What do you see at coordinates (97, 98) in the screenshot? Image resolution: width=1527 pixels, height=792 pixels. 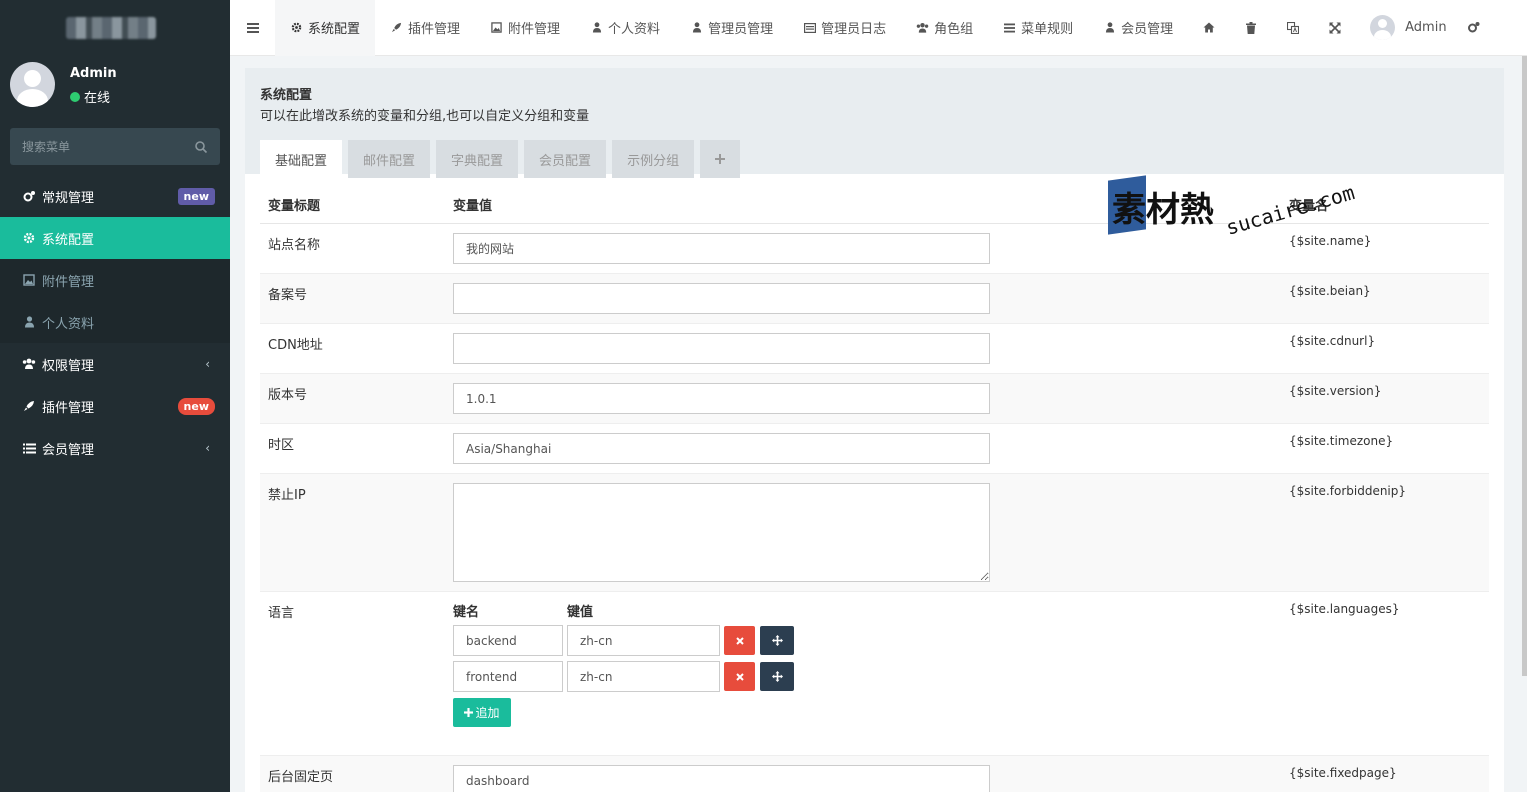 I see `user-status-label: 在线` at bounding box center [97, 98].